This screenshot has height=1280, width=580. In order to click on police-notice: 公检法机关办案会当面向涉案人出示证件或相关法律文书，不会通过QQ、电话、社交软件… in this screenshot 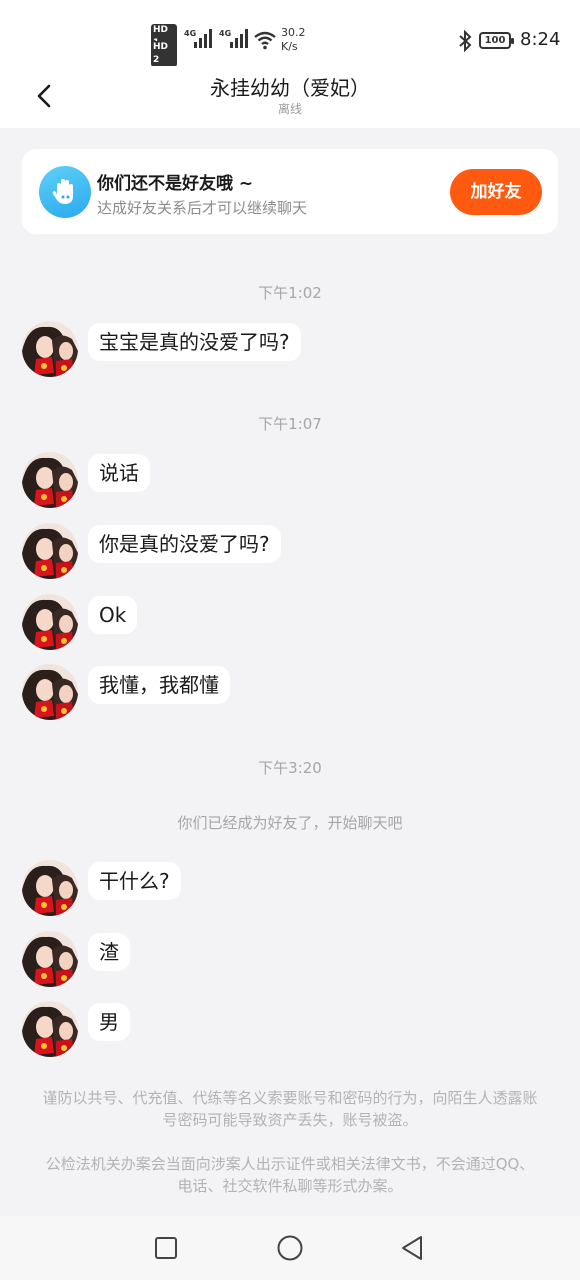, I will do `click(290, 1175)`.